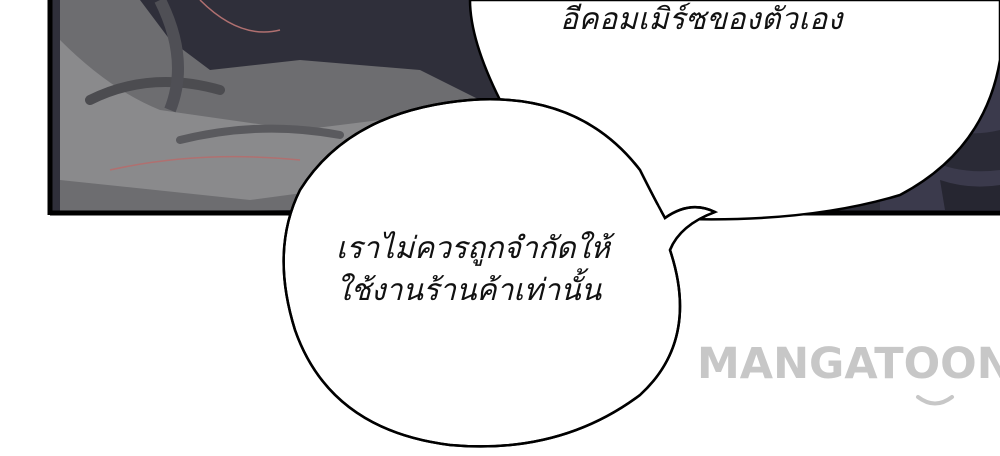  Describe the element at coordinates (701, 19) in the screenshot. I see `top-bubble-text: อีคอมเมิร์ซของตัวเอง` at that location.